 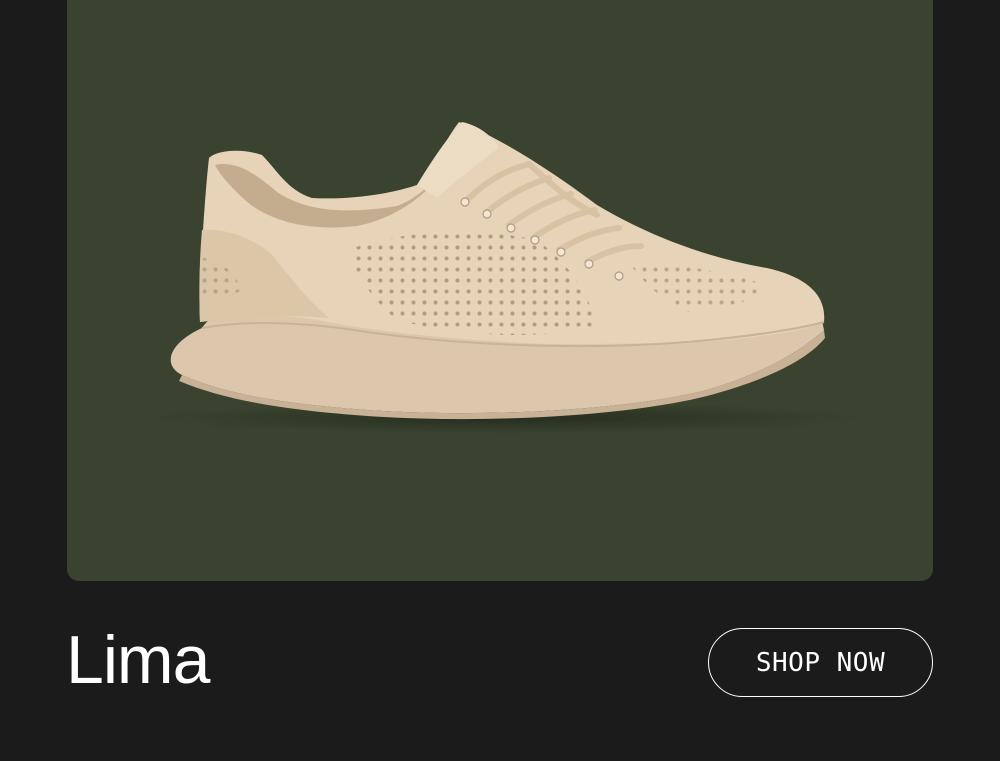 What do you see at coordinates (138, 660) in the screenshot?
I see `product-name: Lima` at bounding box center [138, 660].